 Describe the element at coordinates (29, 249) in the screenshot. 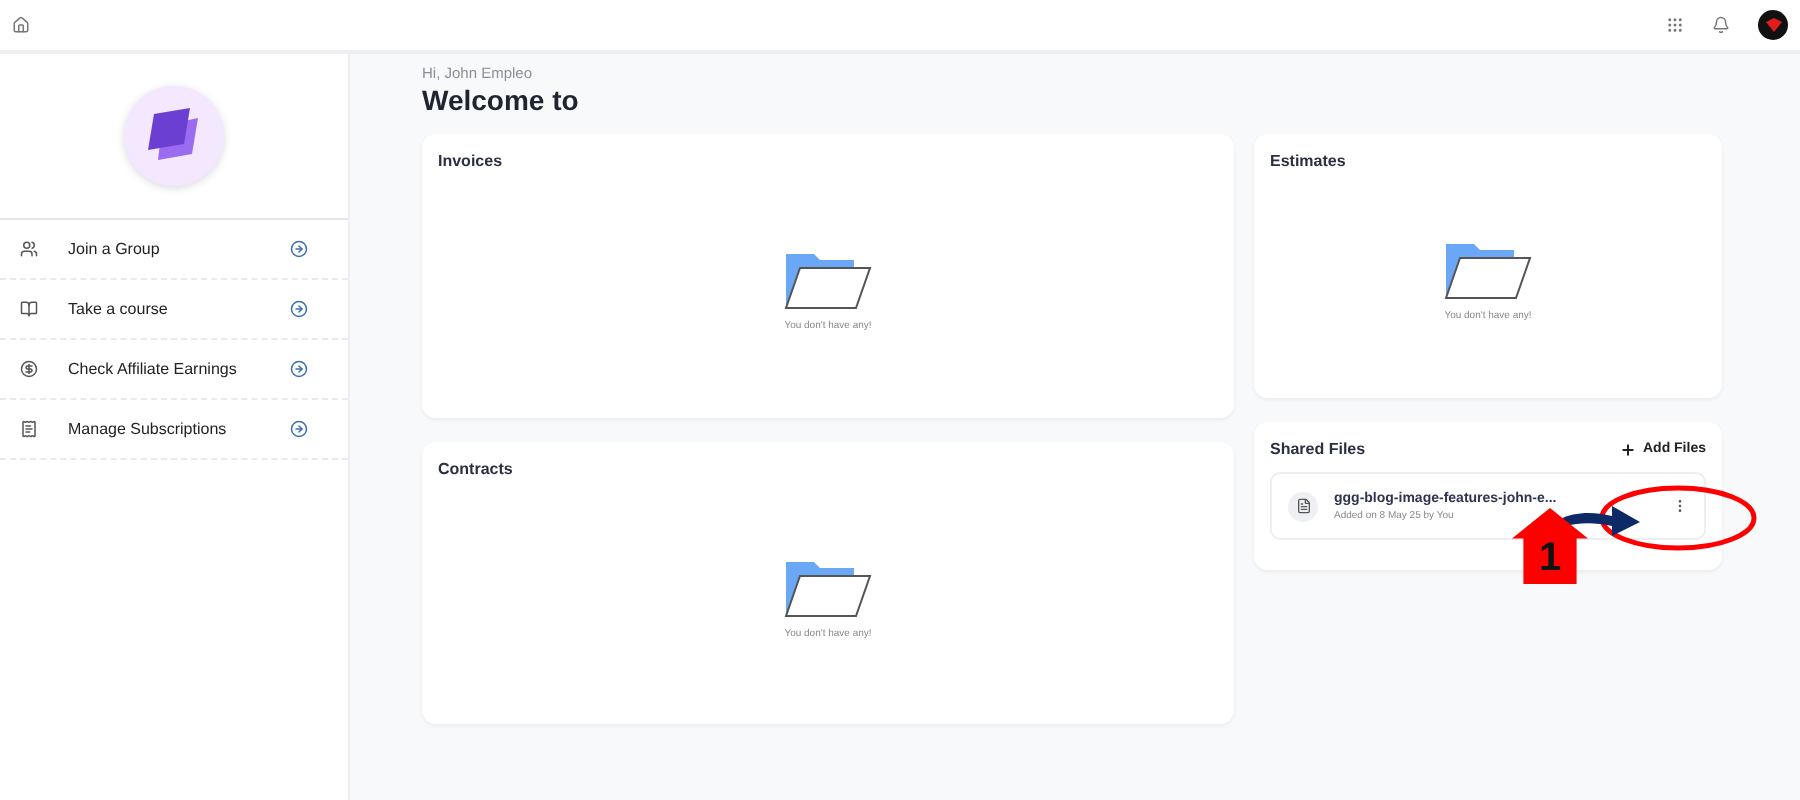

I see `group-icon` at that location.